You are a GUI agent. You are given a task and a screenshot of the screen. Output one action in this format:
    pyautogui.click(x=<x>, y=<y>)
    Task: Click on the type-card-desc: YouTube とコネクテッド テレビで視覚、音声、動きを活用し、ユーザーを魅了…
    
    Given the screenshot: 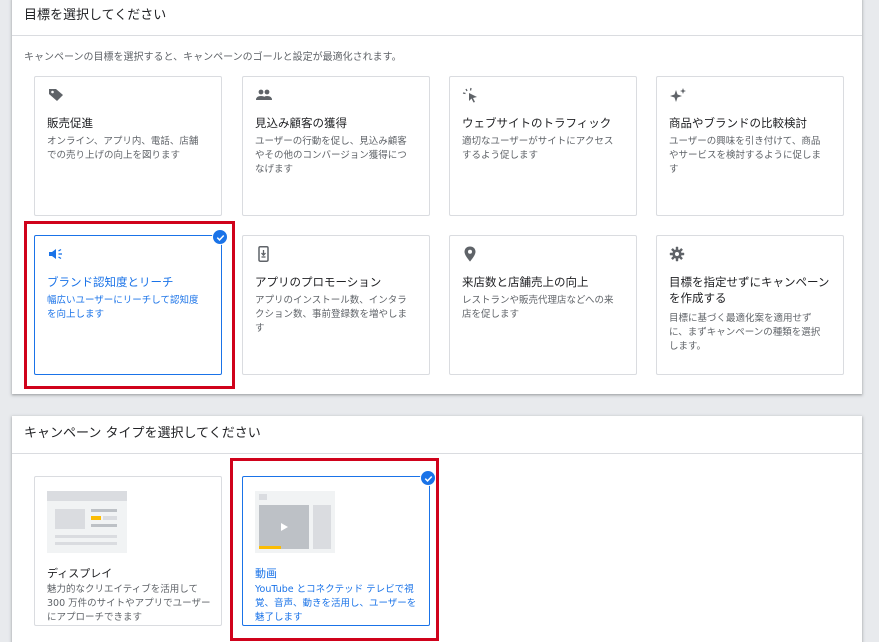 What is the action you would take?
    pyautogui.click(x=336, y=603)
    